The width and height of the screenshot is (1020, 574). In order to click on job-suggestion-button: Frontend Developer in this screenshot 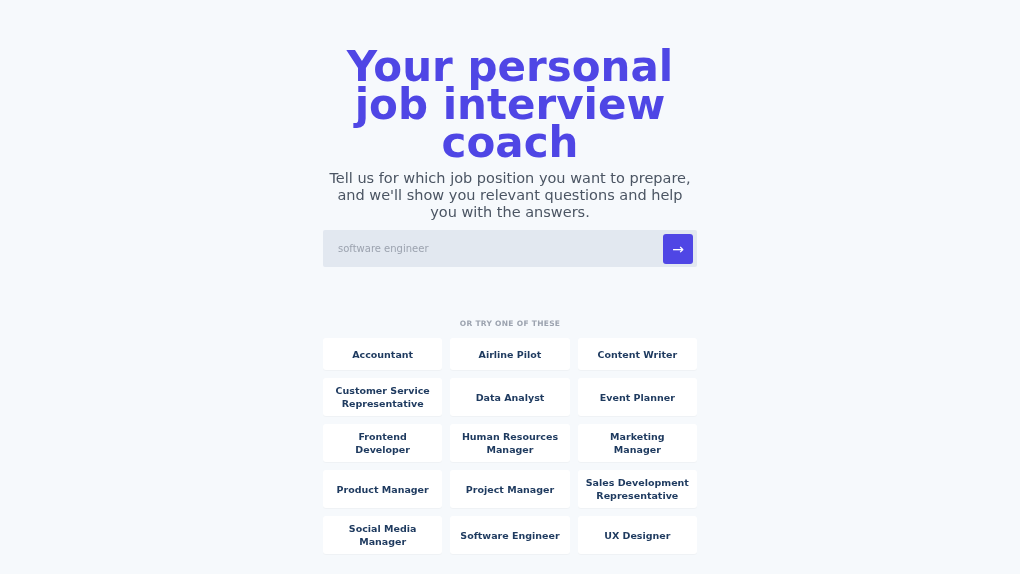, I will do `click(383, 443)`.